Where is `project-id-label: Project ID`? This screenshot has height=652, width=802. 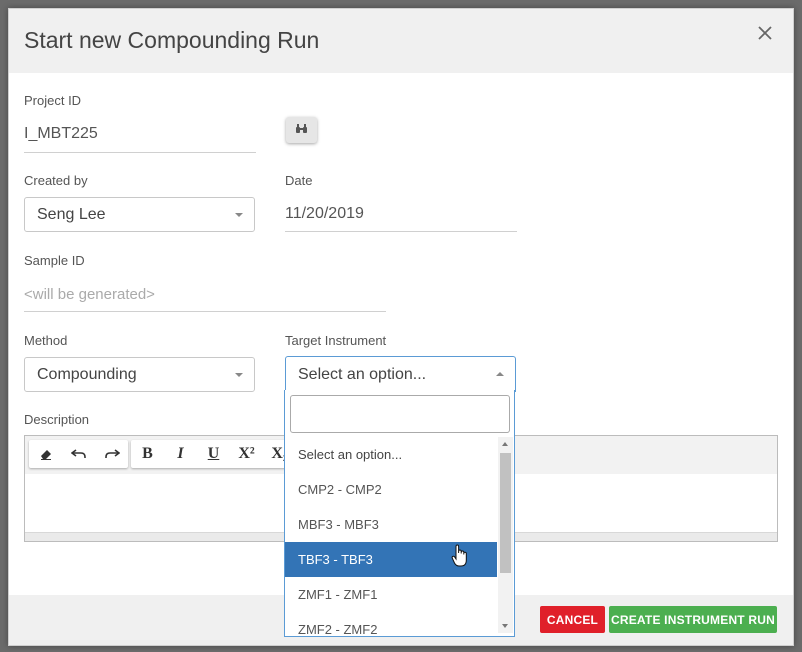
project-id-label: Project ID is located at coordinates (53, 100).